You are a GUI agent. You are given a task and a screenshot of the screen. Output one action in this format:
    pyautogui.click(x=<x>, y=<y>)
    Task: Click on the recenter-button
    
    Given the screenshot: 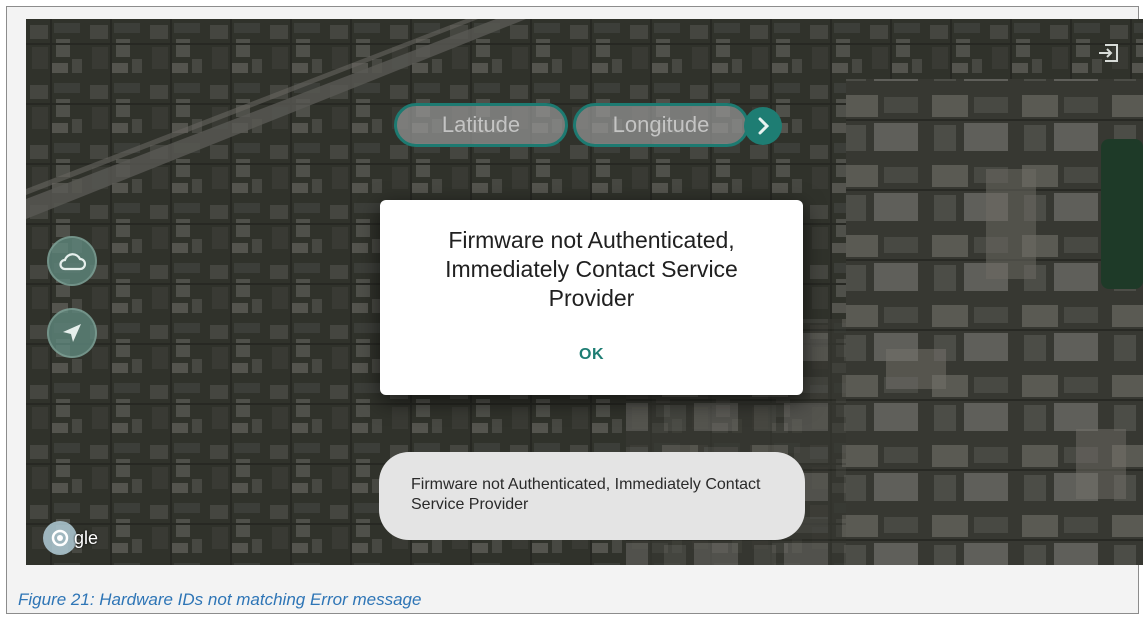 What is the action you would take?
    pyautogui.click(x=60, y=538)
    